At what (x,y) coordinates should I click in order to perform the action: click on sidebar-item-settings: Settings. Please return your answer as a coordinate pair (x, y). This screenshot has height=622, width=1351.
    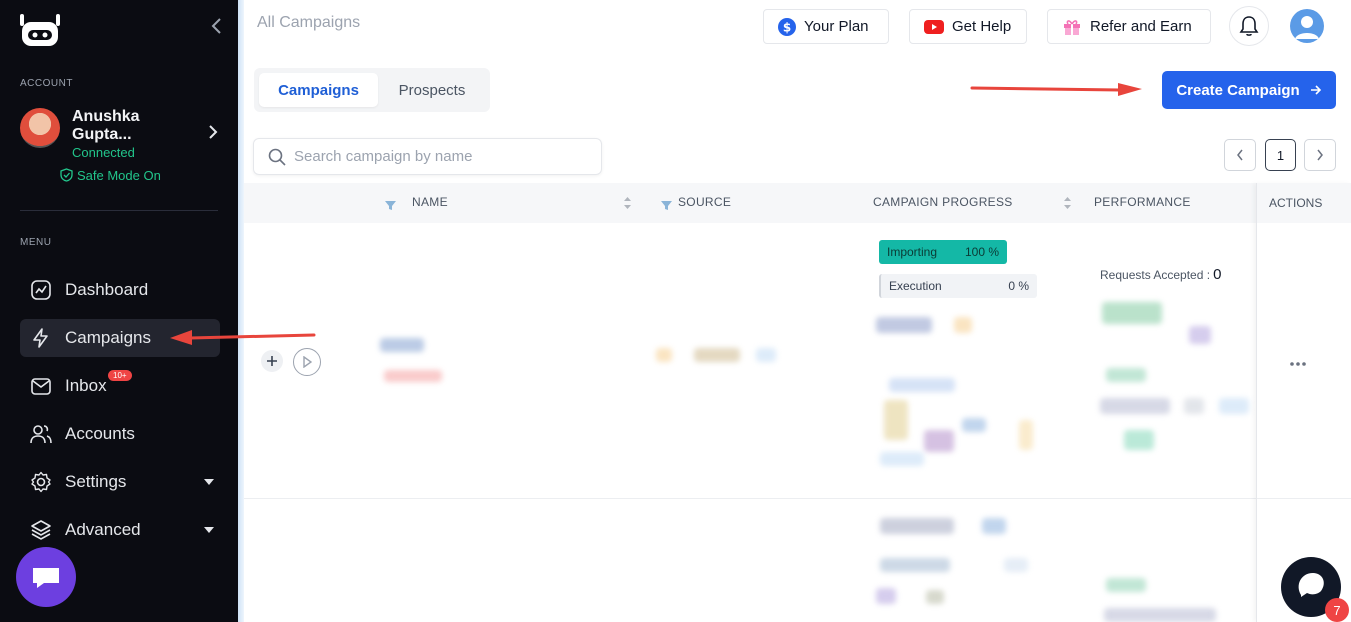
    Looking at the image, I should click on (120, 482).